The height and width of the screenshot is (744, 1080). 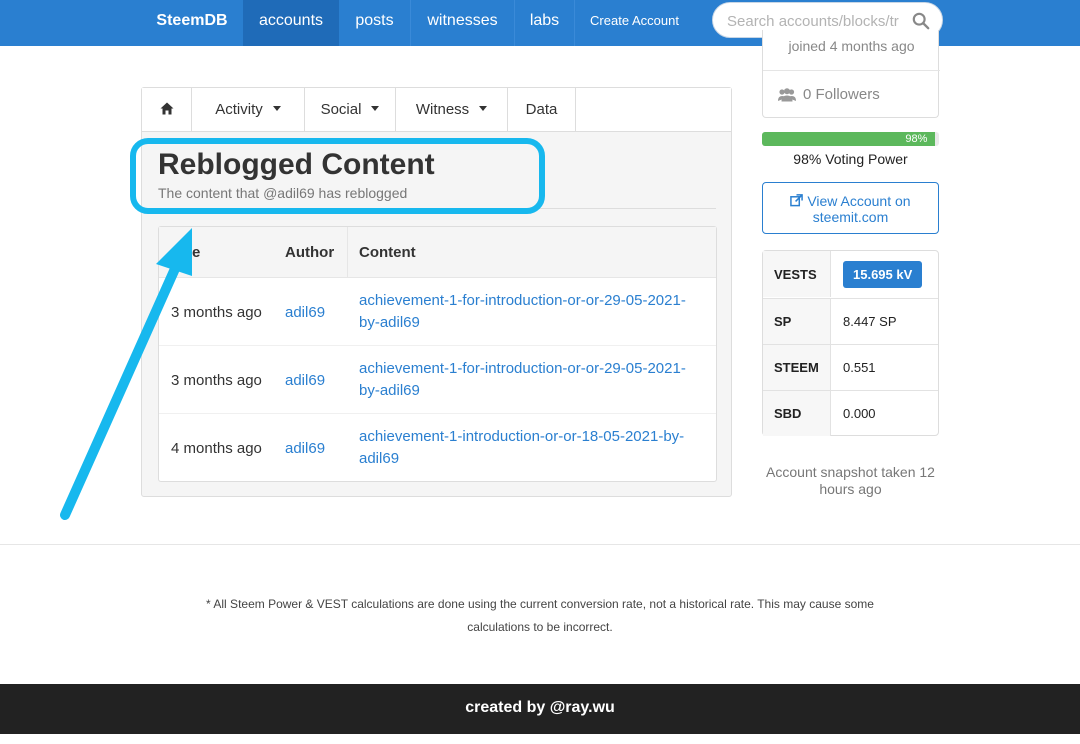 I want to click on footer-credit-link: created by @ray.wu, so click(x=540, y=708).